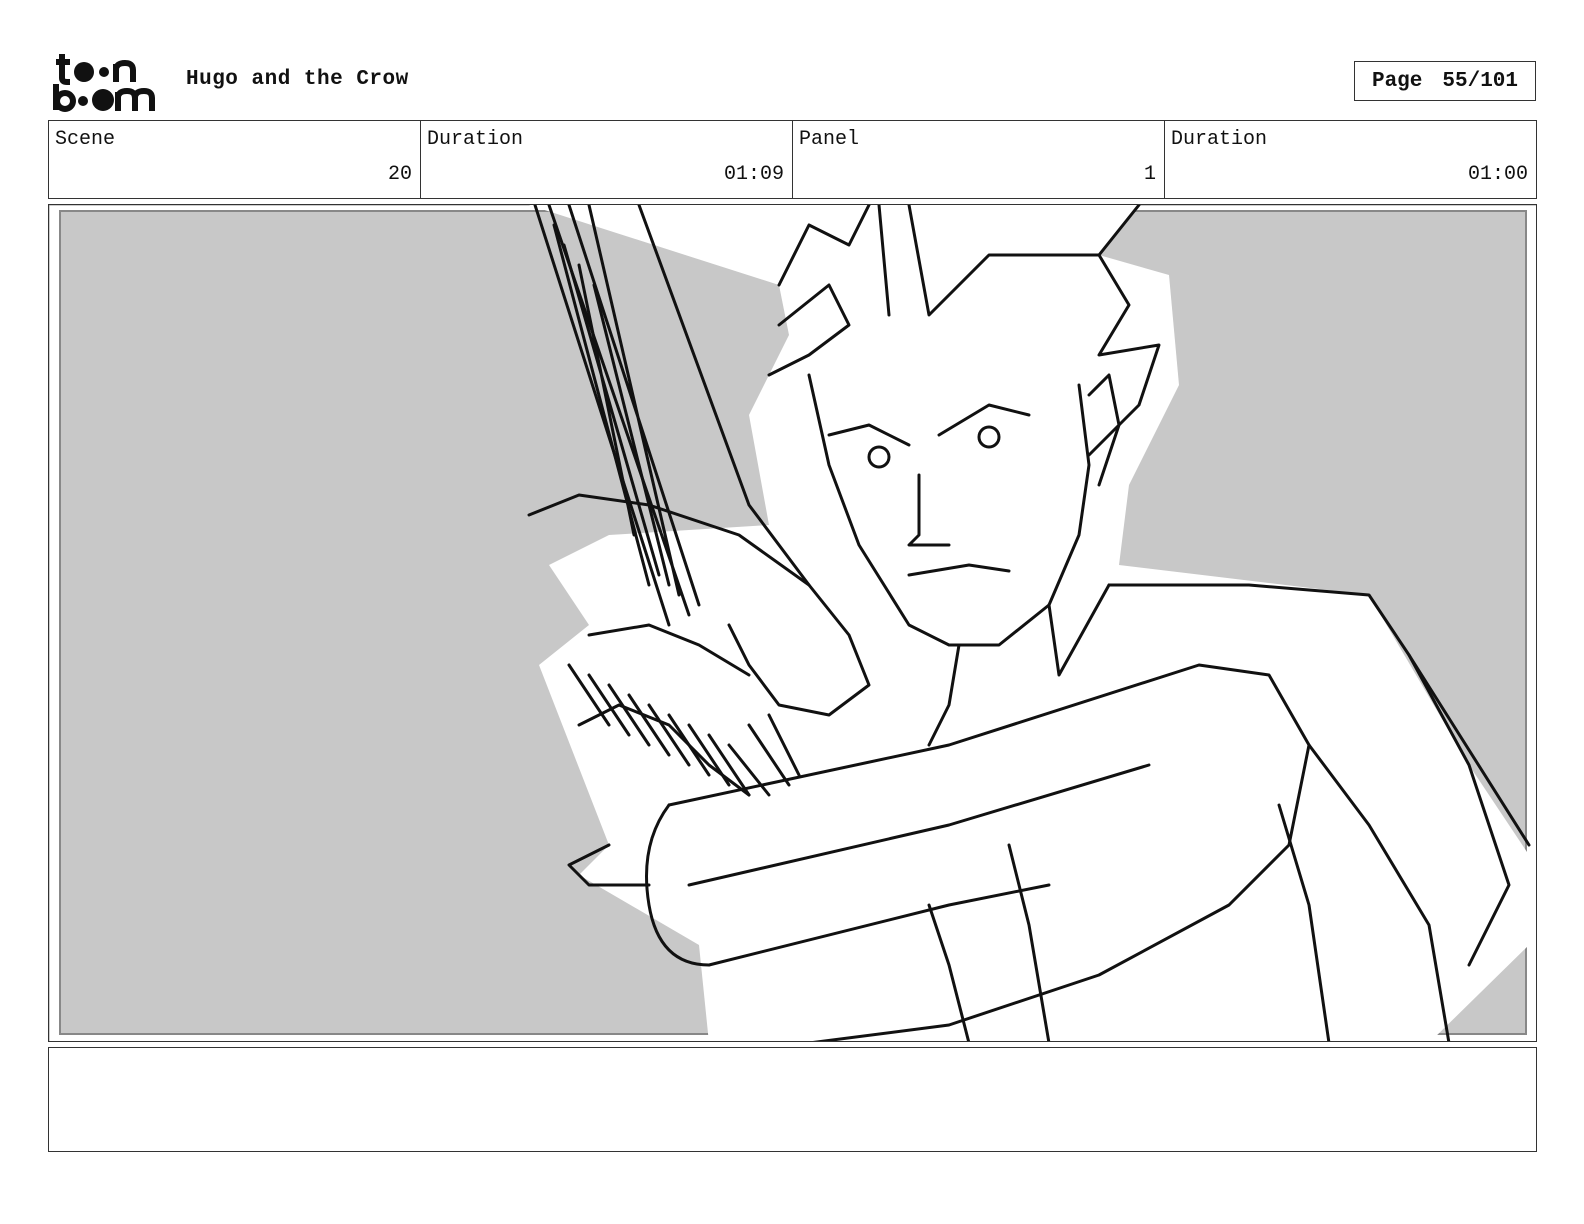 This screenshot has width=1584, height=1224. What do you see at coordinates (234, 159) in the screenshot?
I see `scene-cell: Scene 20` at bounding box center [234, 159].